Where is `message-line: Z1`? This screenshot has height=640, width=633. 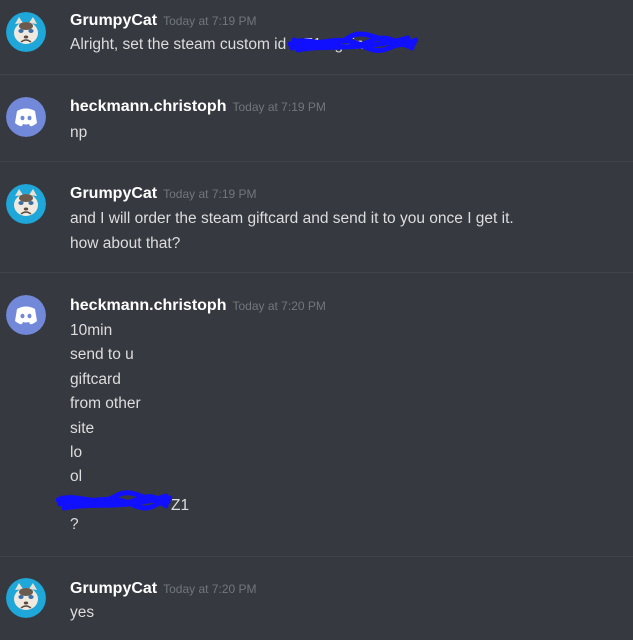
message-line: Z1 is located at coordinates (180, 505).